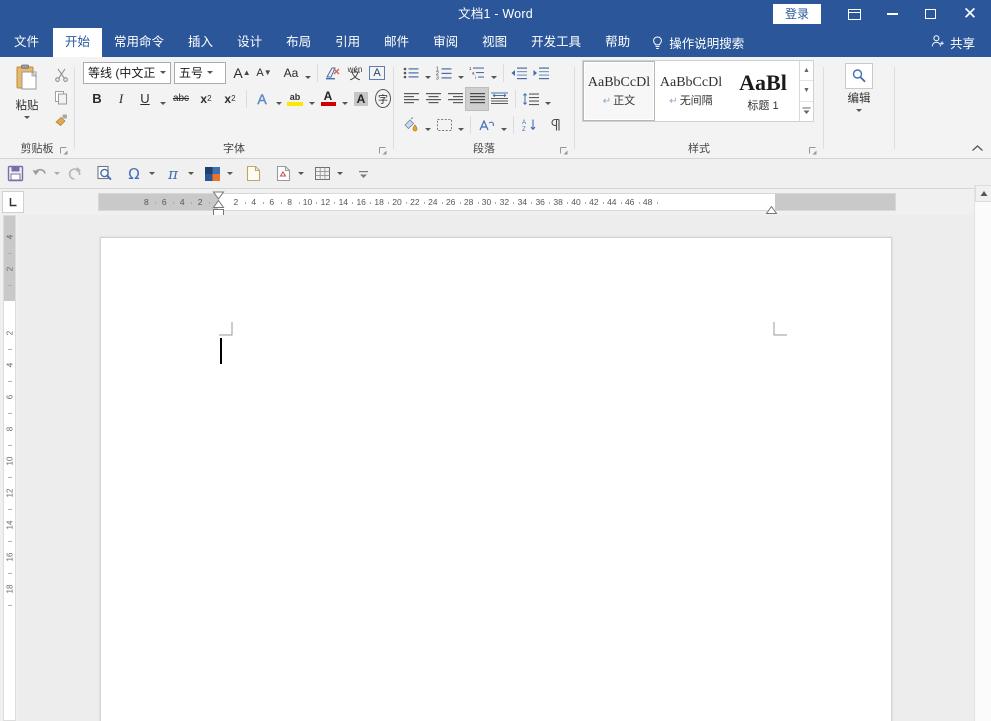  I want to click on style-item-heading-1: AaBl 标题 1, so click(763, 91).